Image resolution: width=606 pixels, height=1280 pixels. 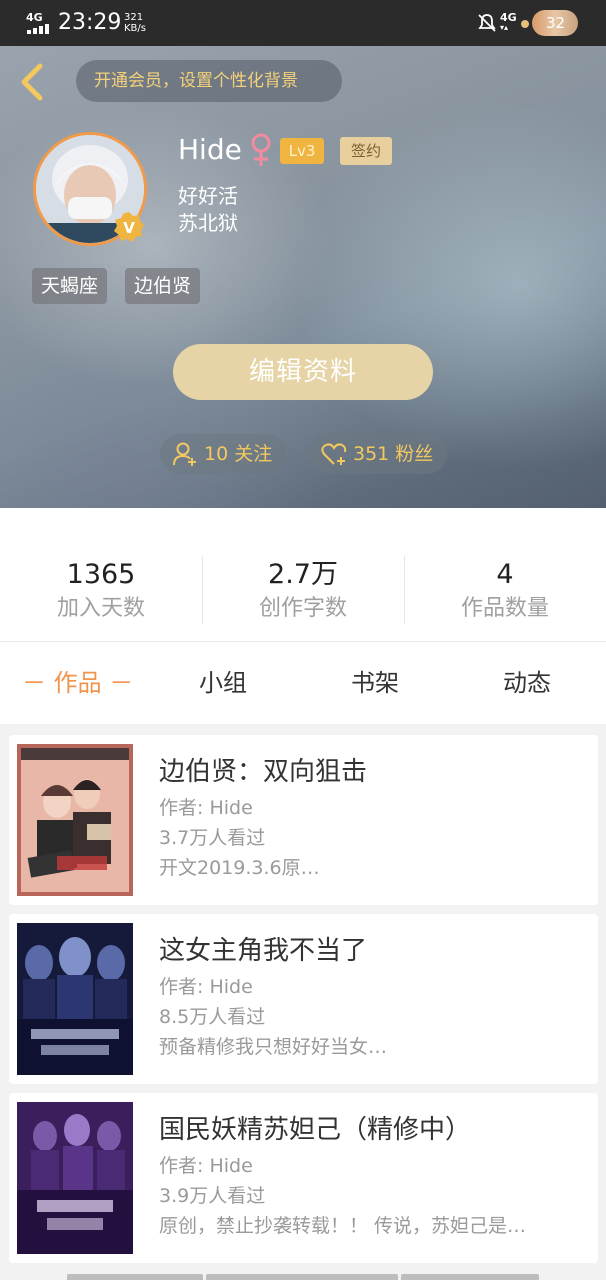 I want to click on network-speed: 321 KB/s, so click(x=135, y=23).